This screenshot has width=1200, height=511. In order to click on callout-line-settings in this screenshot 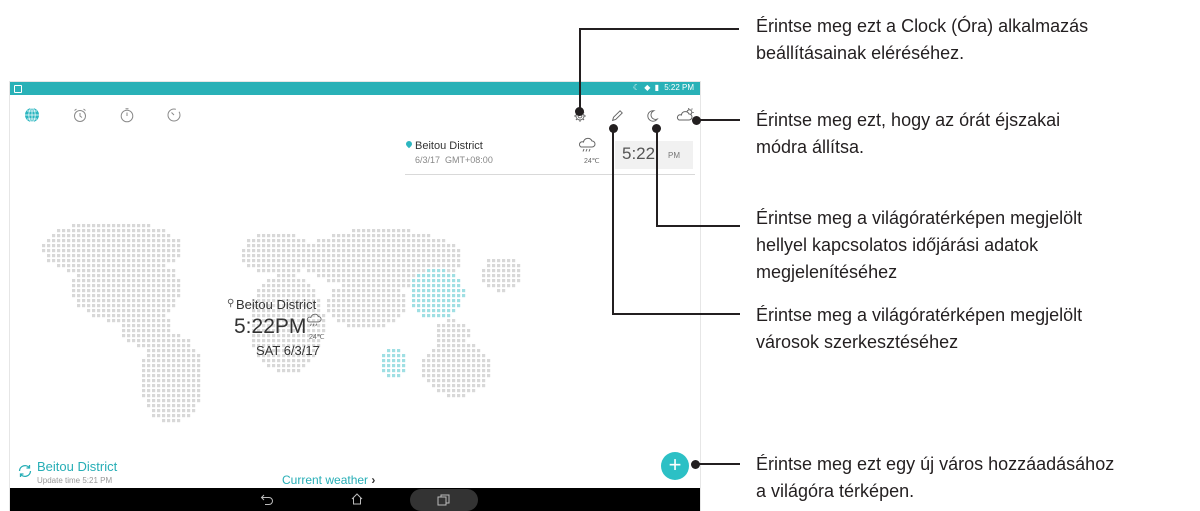, I will do `click(580, 68)`.